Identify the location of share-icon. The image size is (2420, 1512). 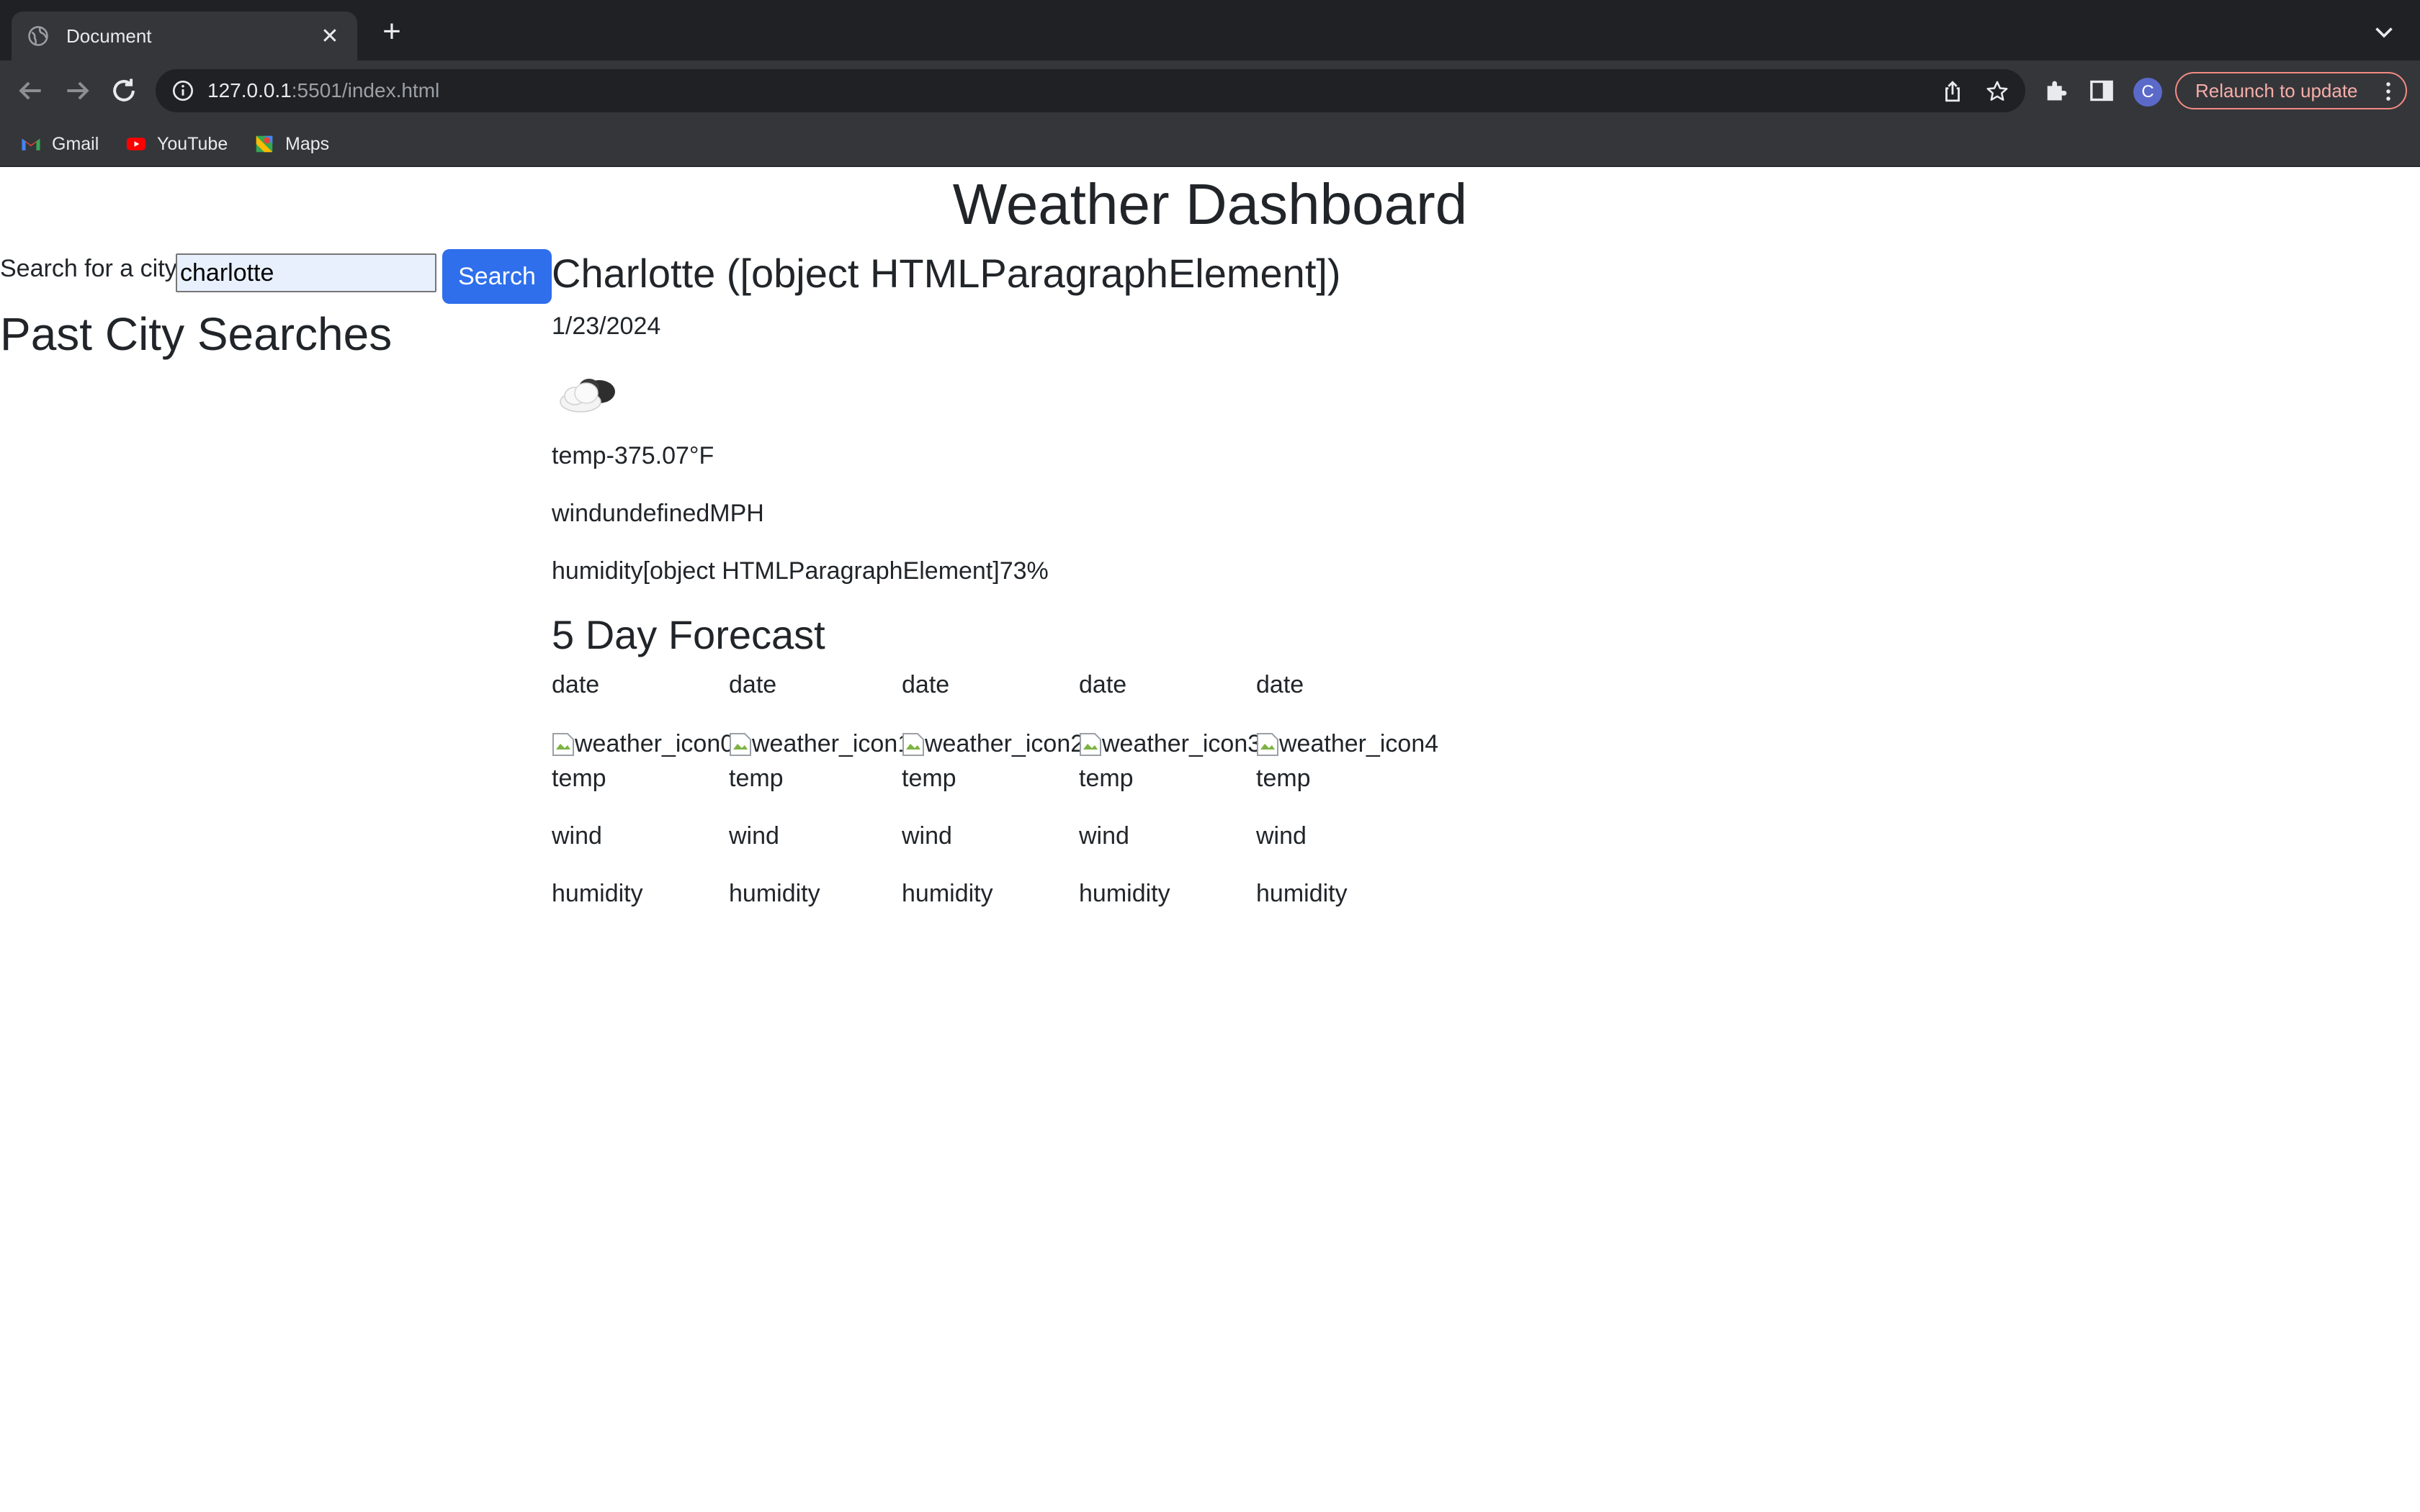
(1952, 91).